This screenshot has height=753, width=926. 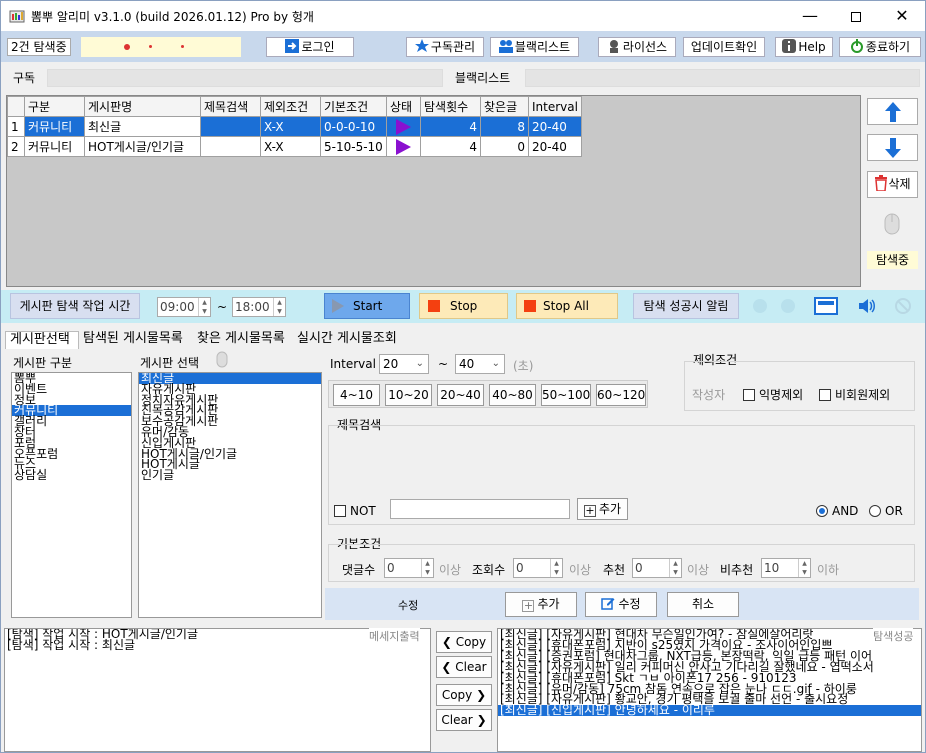 I want to click on minimize-button: —, so click(x=810, y=16).